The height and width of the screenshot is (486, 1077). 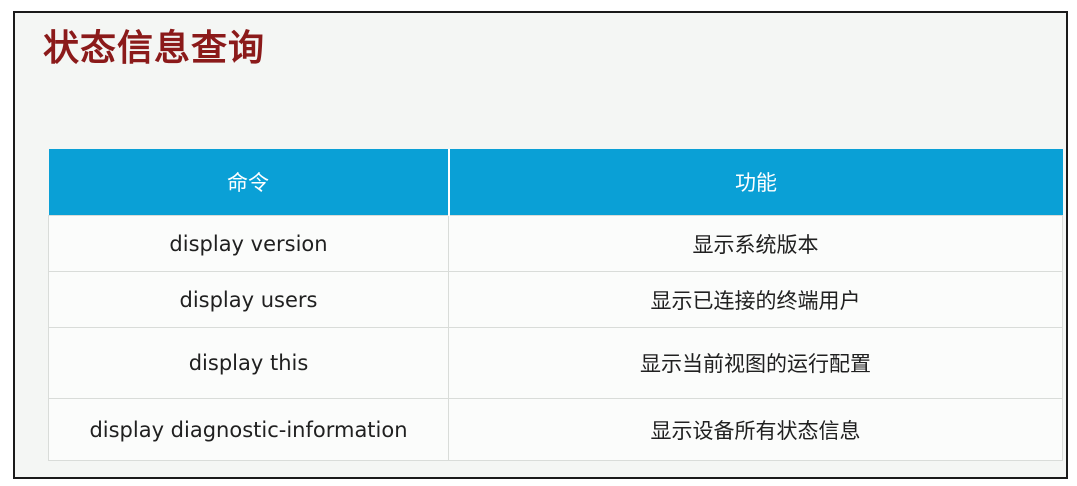 I want to click on function-cell: 显示系统版本, so click(x=755, y=243).